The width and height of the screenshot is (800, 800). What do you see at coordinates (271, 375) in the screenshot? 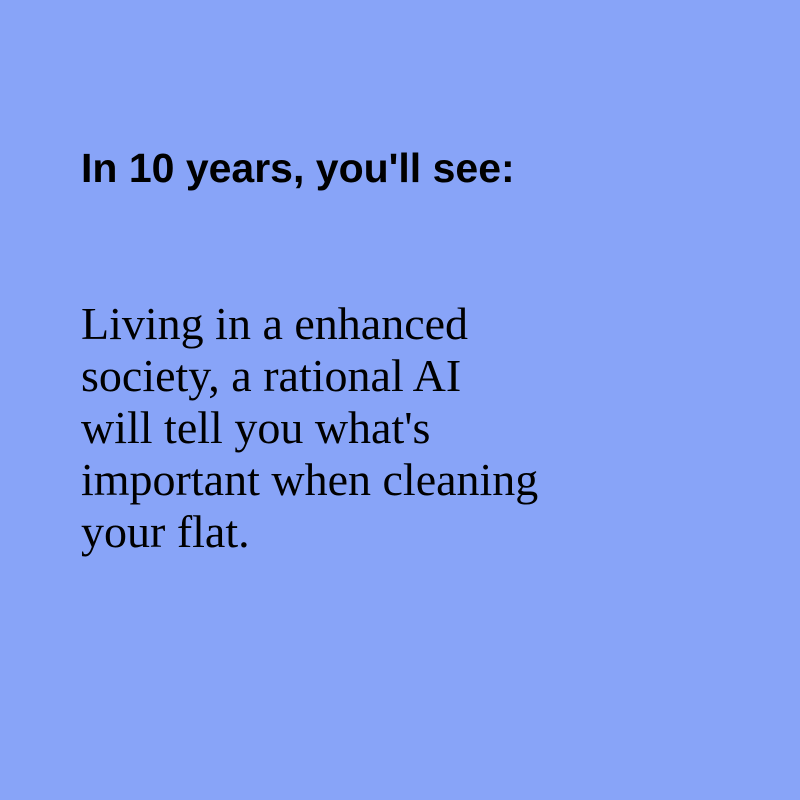
I see `quote-body-line: society, a rational AI` at bounding box center [271, 375].